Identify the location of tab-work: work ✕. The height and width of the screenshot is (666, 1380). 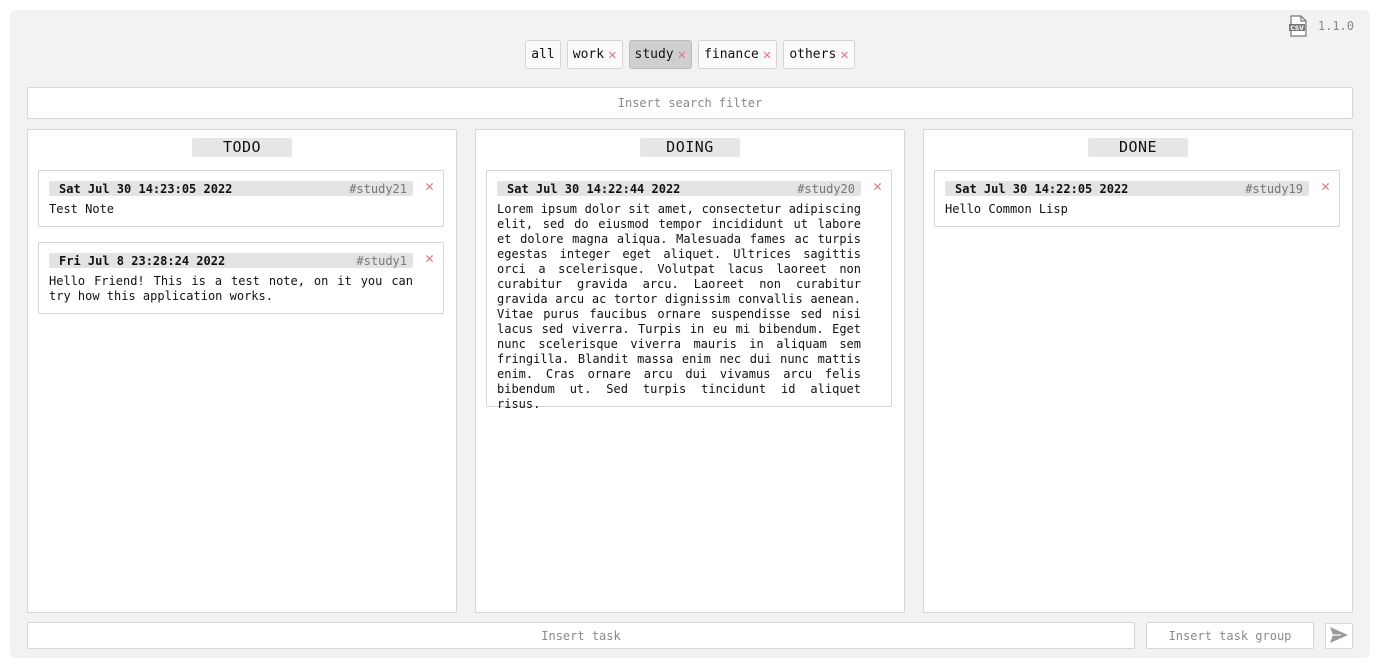
(594, 54).